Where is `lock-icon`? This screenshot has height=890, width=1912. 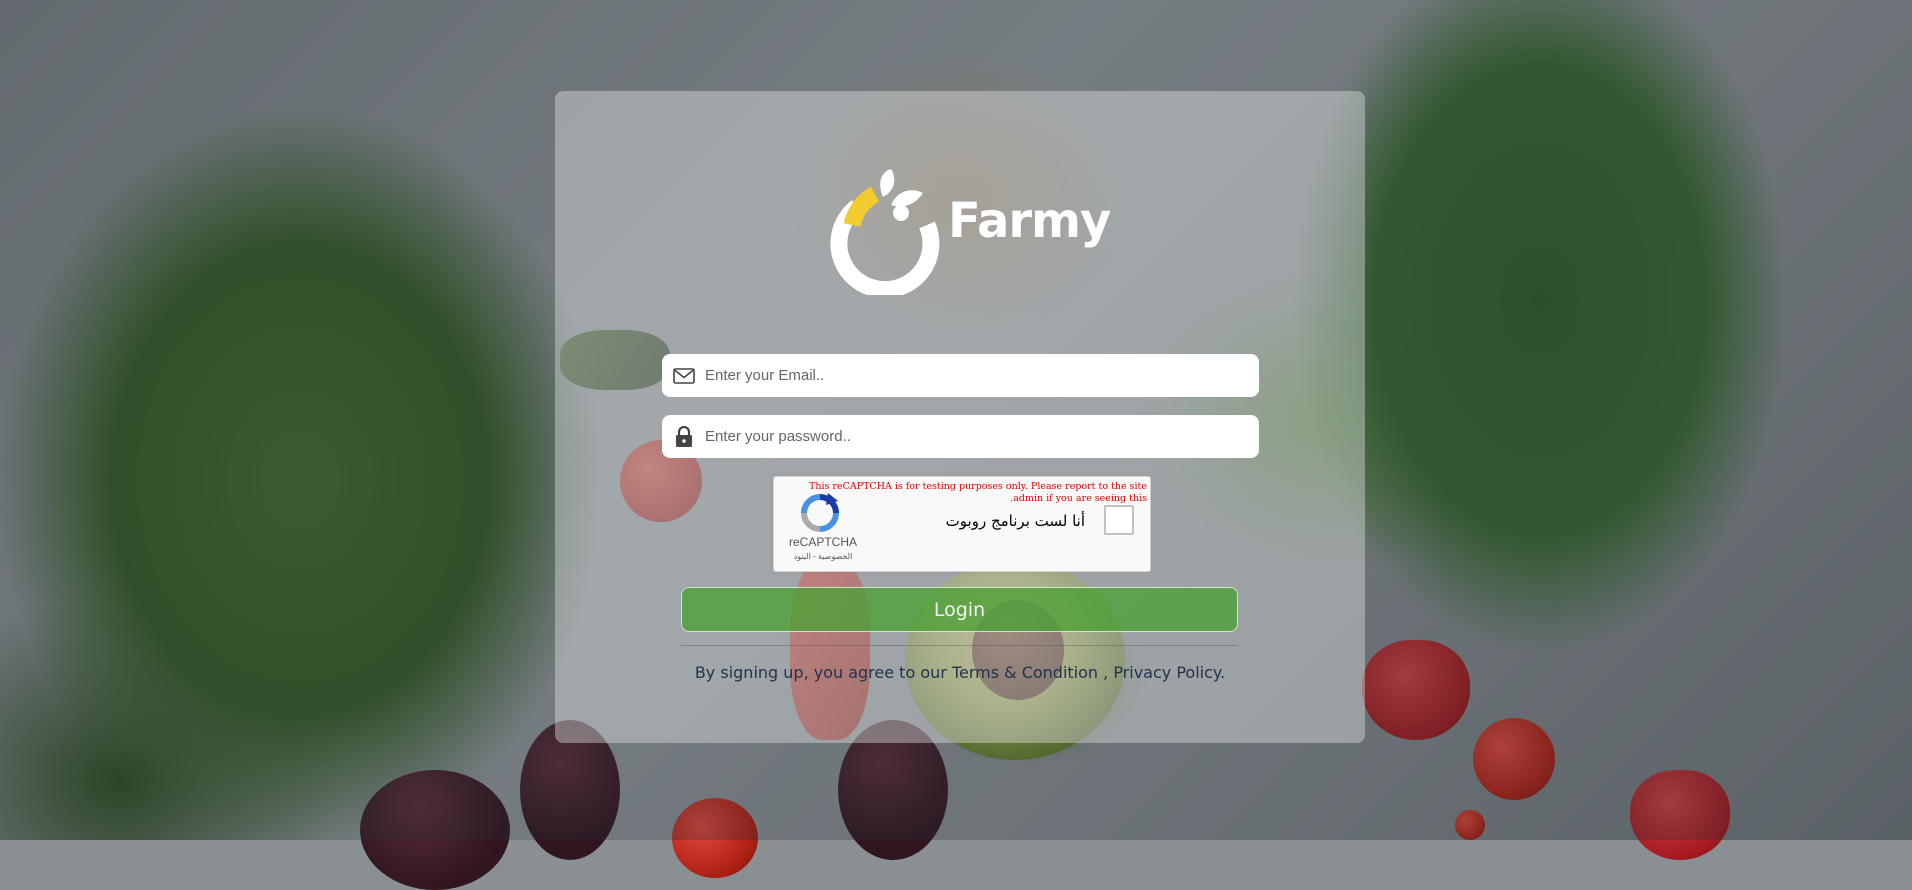
lock-icon is located at coordinates (684, 437).